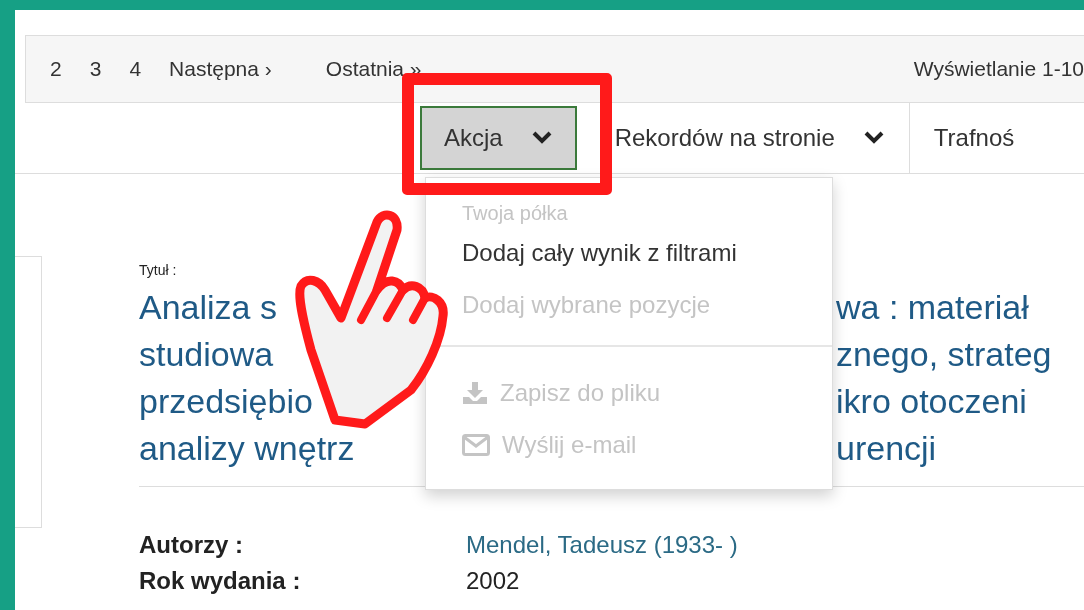 This screenshot has height=610, width=1084. What do you see at coordinates (475, 393) in the screenshot?
I see `download-icon` at bounding box center [475, 393].